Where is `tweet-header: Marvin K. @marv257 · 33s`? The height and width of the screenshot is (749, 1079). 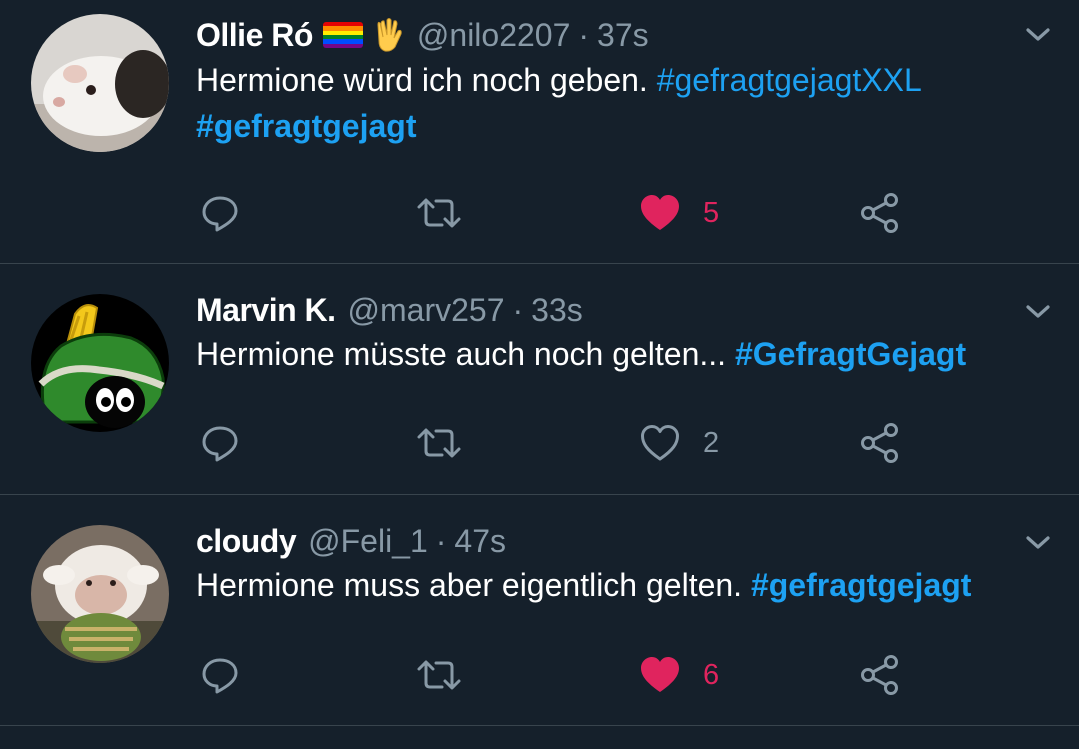 tweet-header: Marvin K. @marv257 · 33s is located at coordinates (389, 310).